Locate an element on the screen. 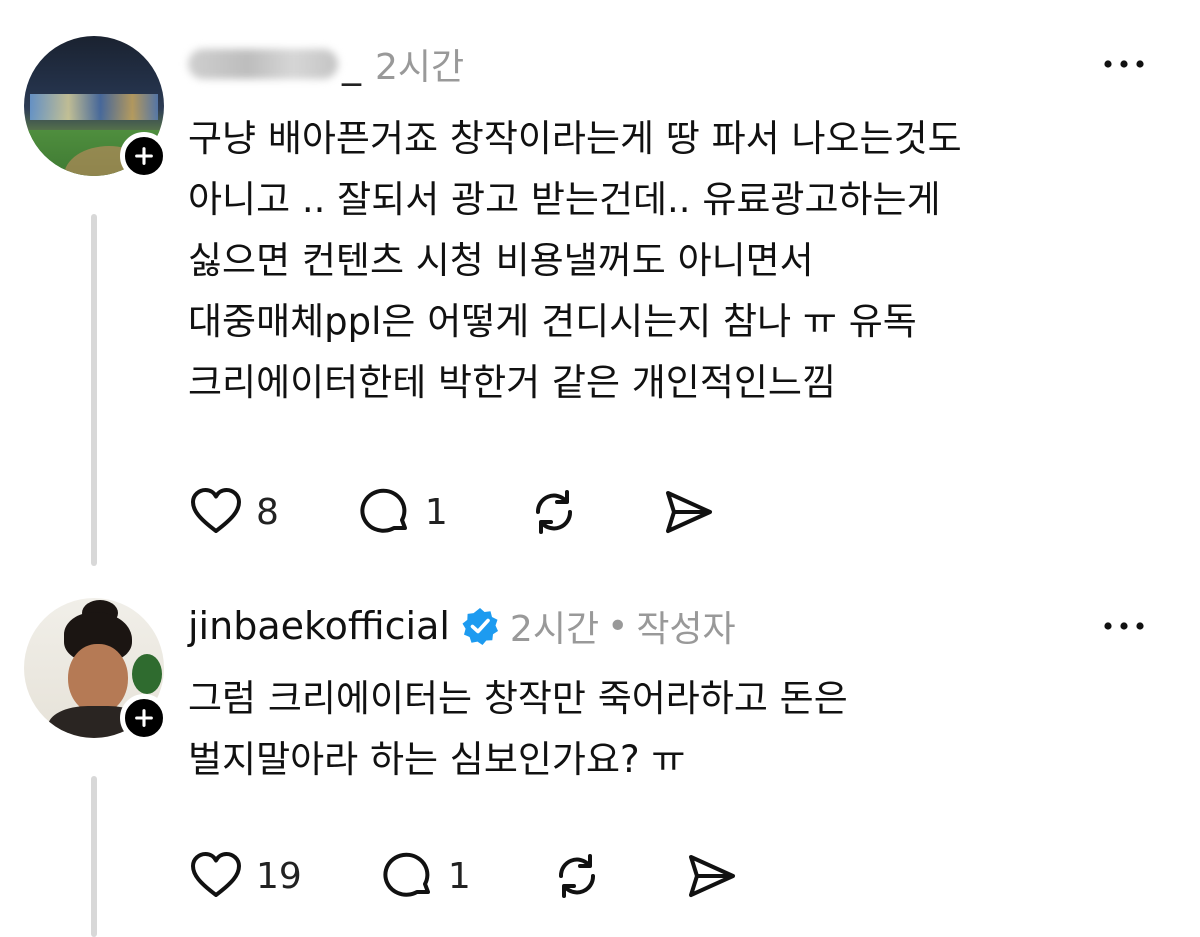 The image size is (1200, 937). post-line: 구냥 배아픈거죠 창작이라는게 땅 파서 나오는것도 is located at coordinates (575, 138).